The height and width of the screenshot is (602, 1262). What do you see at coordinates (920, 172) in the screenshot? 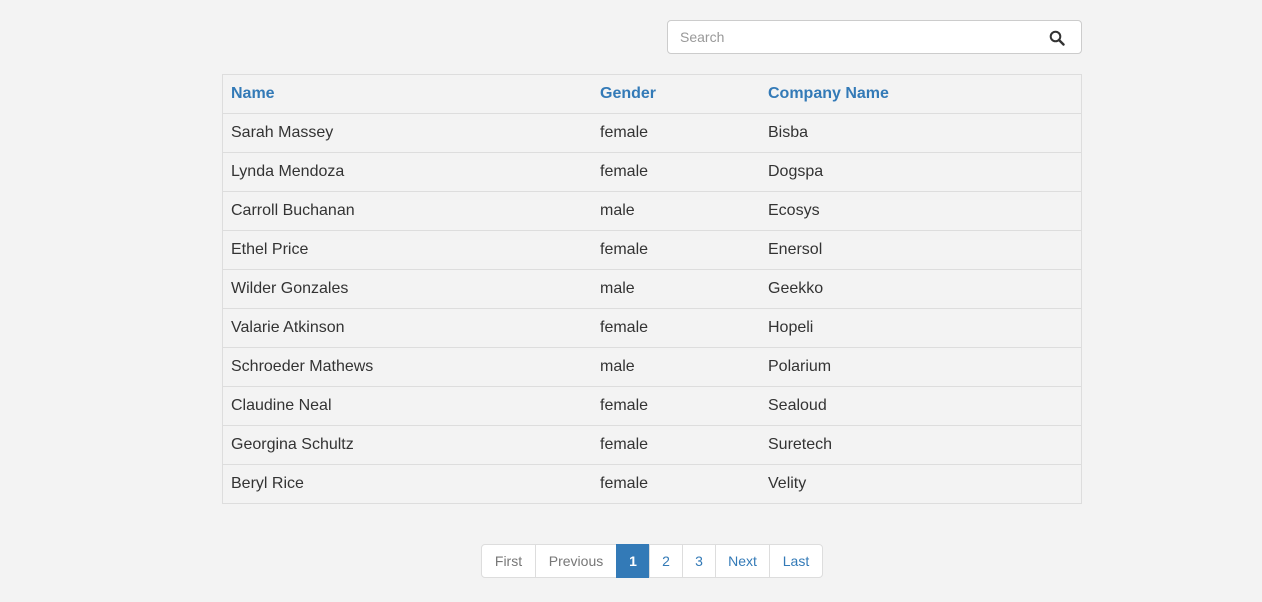
I see `cell-company: Dogspa` at bounding box center [920, 172].